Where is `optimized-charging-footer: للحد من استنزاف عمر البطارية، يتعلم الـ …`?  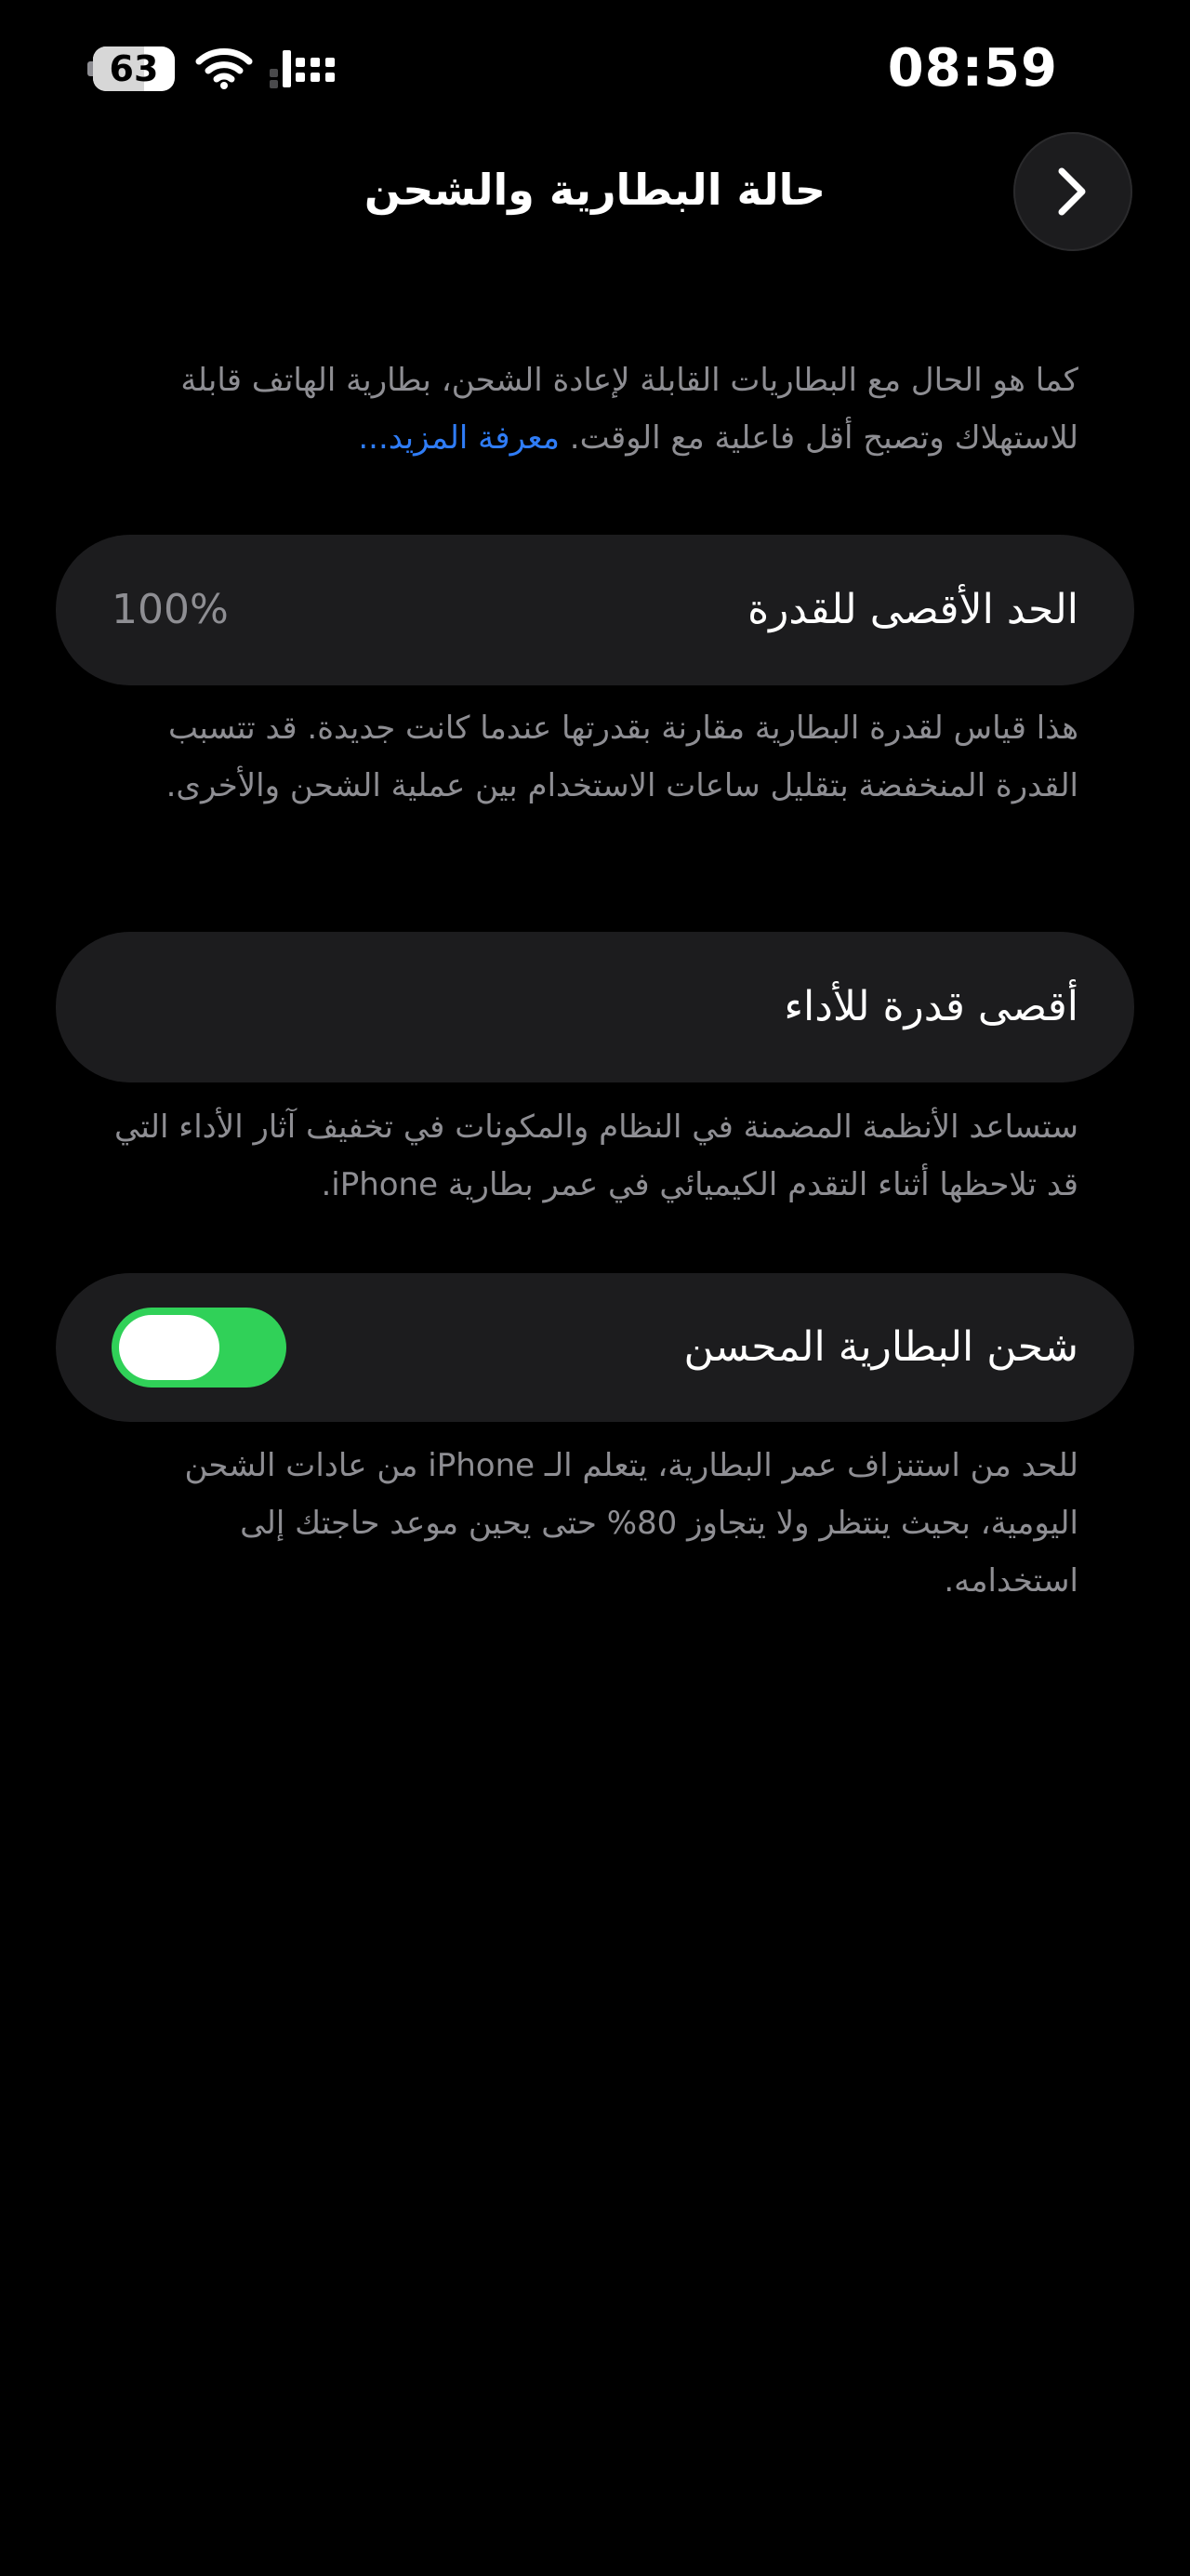 optimized-charging-footer: للحد من استنزاف عمر البطارية، يتعلم الـ … is located at coordinates (631, 1523).